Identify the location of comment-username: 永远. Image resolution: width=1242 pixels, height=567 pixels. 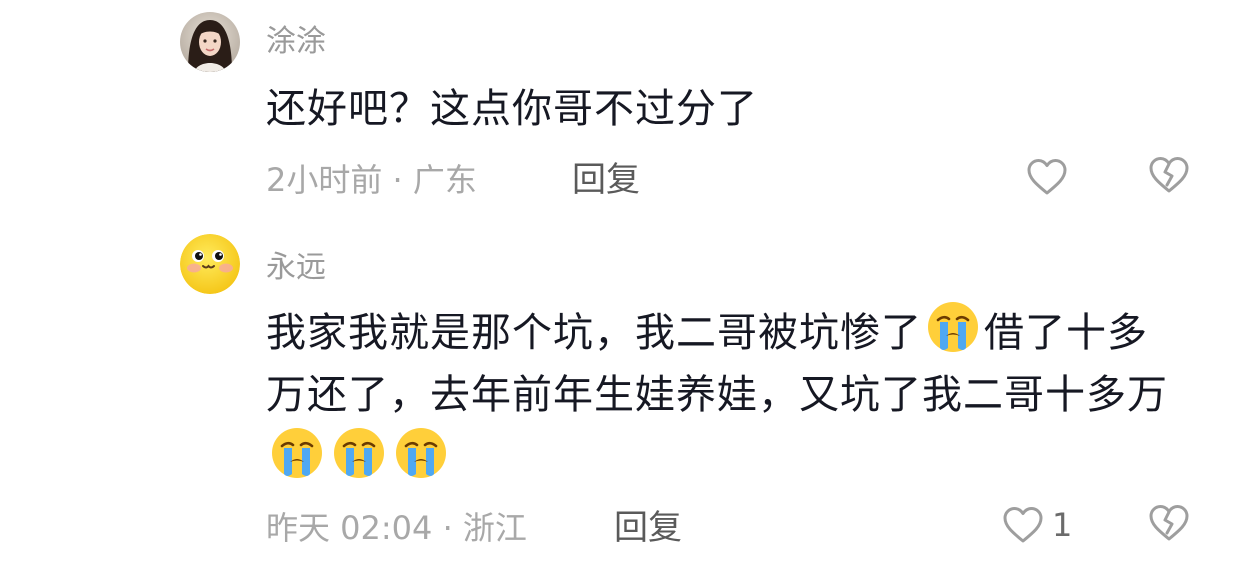
(296, 268).